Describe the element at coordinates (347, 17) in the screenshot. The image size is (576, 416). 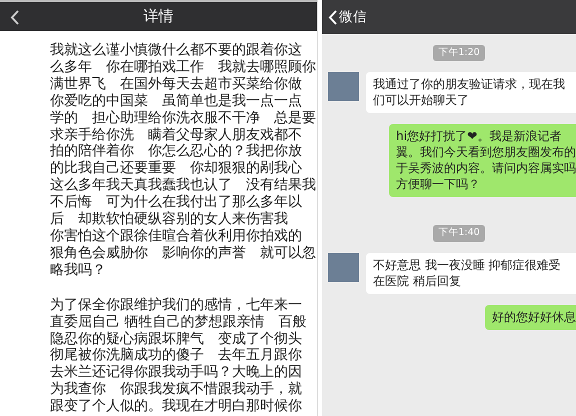
I see `back-button: 微信` at that location.